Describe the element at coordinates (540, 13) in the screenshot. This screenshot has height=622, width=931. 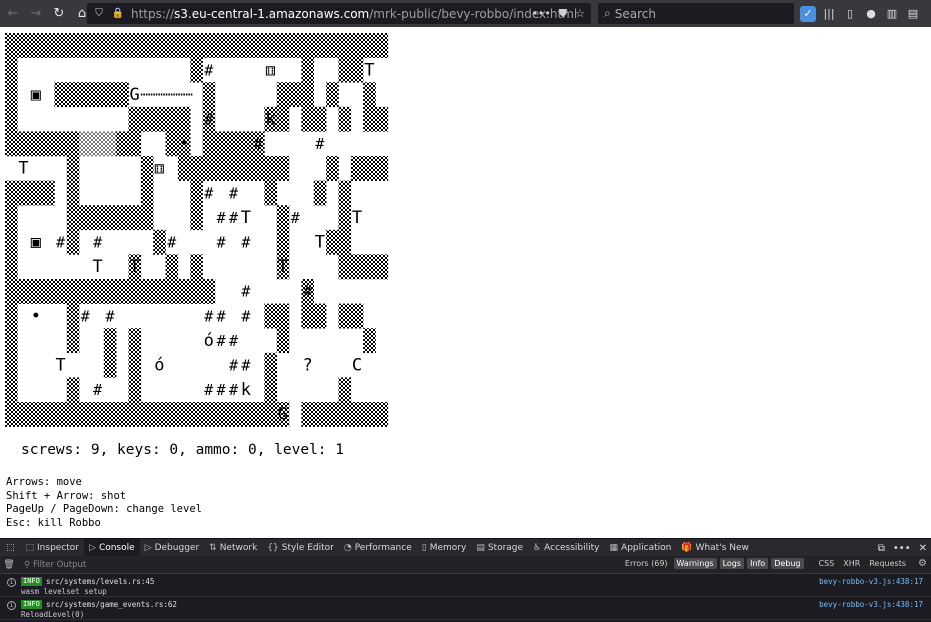
I see `more-icon: •••` at that location.